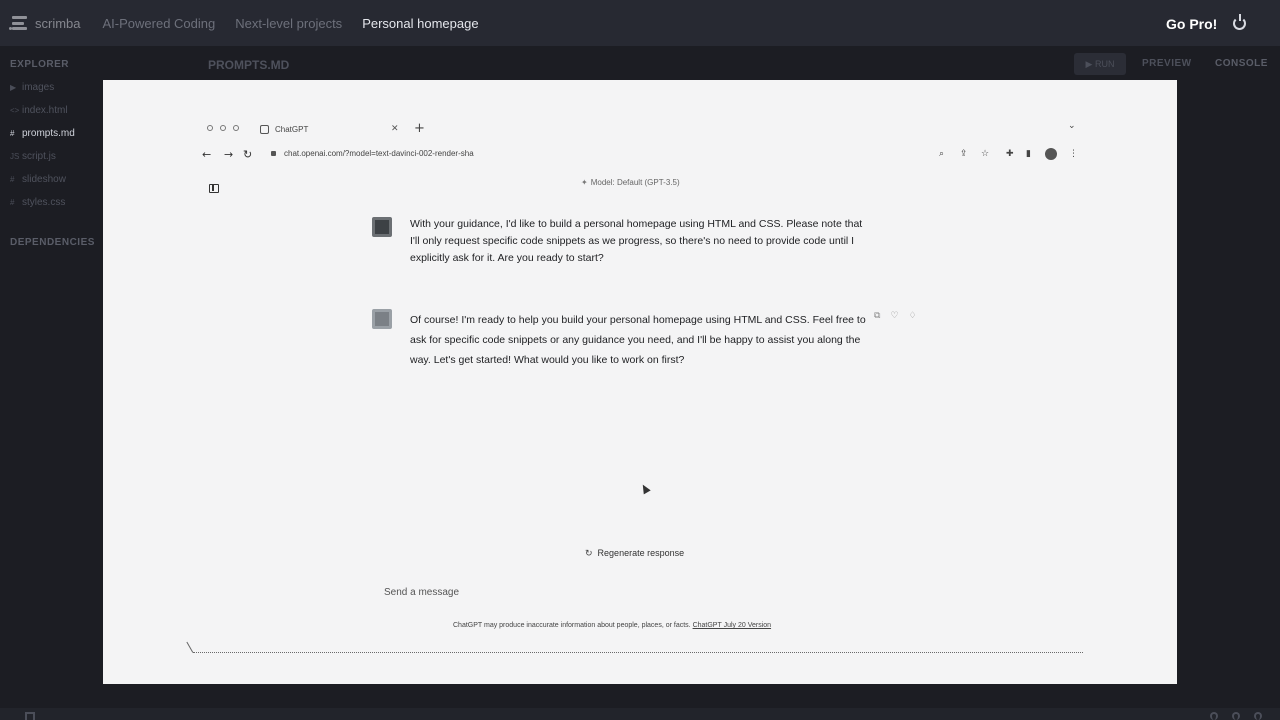 This screenshot has width=1280, height=720. I want to click on refresh-icon: ↻, so click(589, 553).